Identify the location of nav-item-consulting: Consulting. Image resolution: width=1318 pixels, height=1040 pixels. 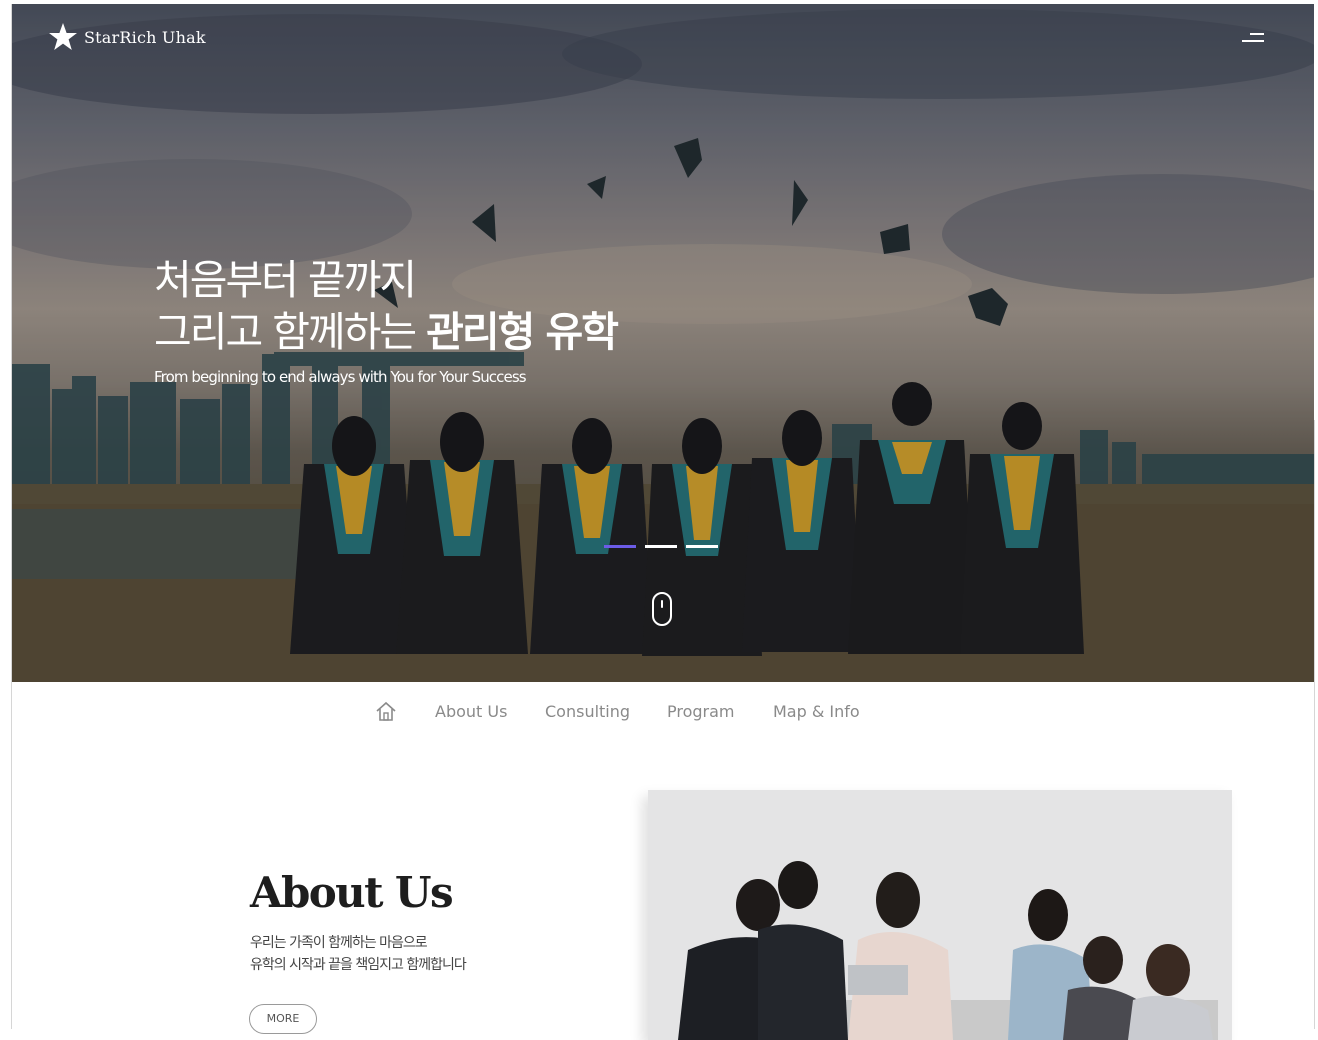
(587, 711).